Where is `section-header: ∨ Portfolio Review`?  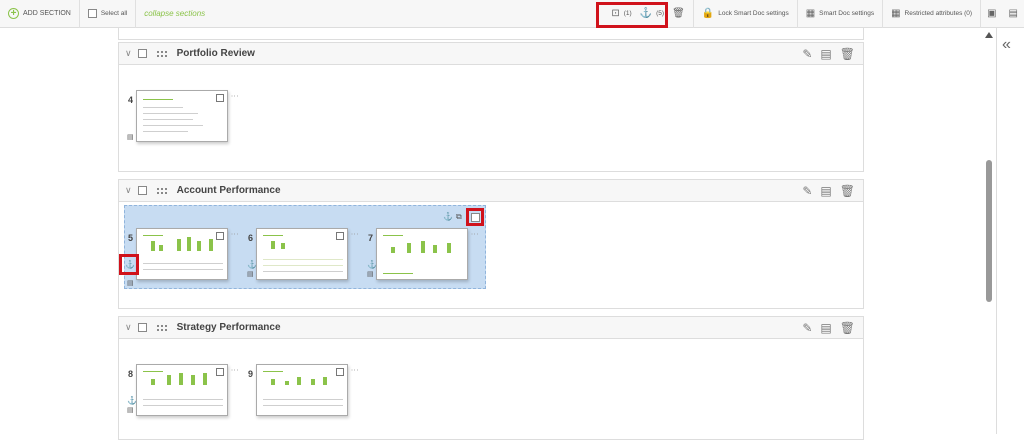
section-header: ∨ Portfolio Review is located at coordinates (491, 54).